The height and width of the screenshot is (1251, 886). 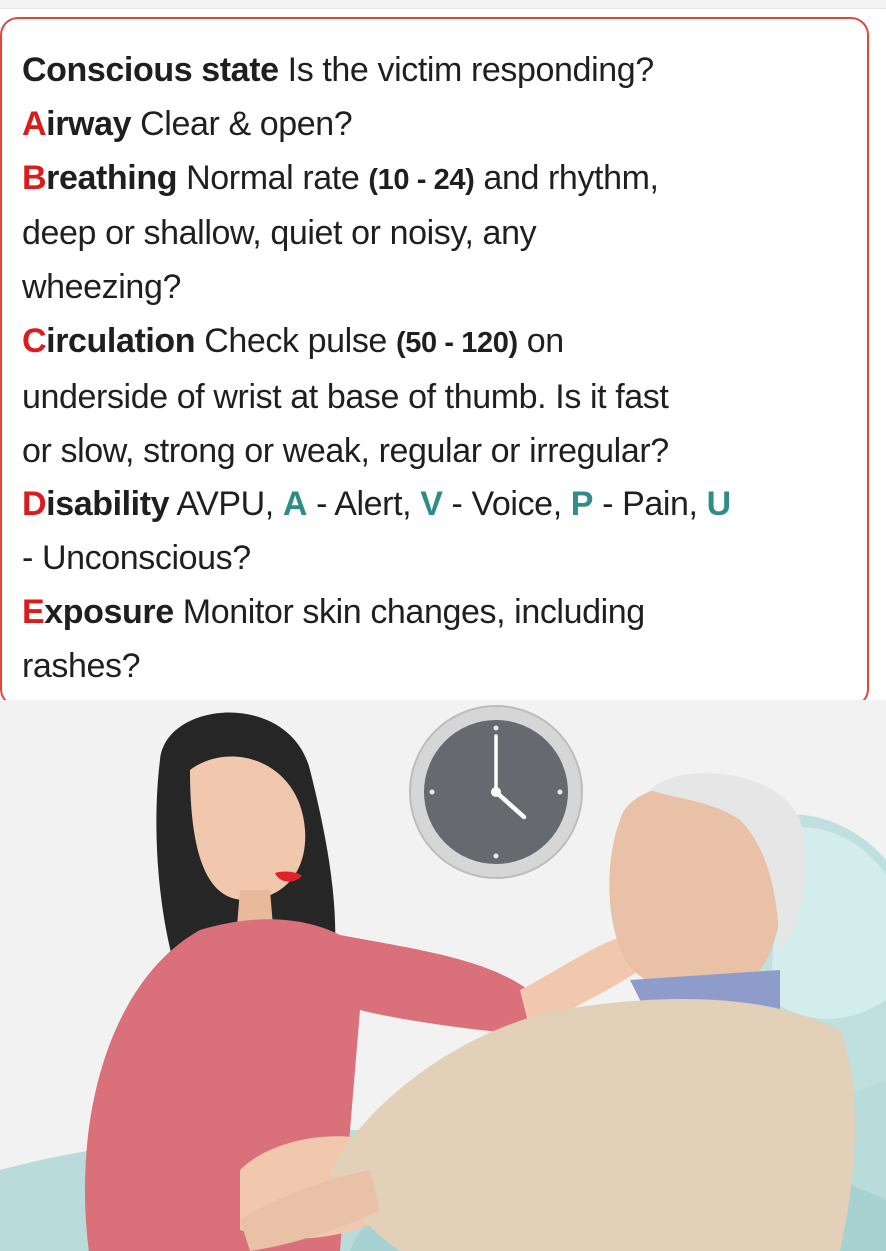 What do you see at coordinates (443, 4) in the screenshot?
I see `top-divider` at bounding box center [443, 4].